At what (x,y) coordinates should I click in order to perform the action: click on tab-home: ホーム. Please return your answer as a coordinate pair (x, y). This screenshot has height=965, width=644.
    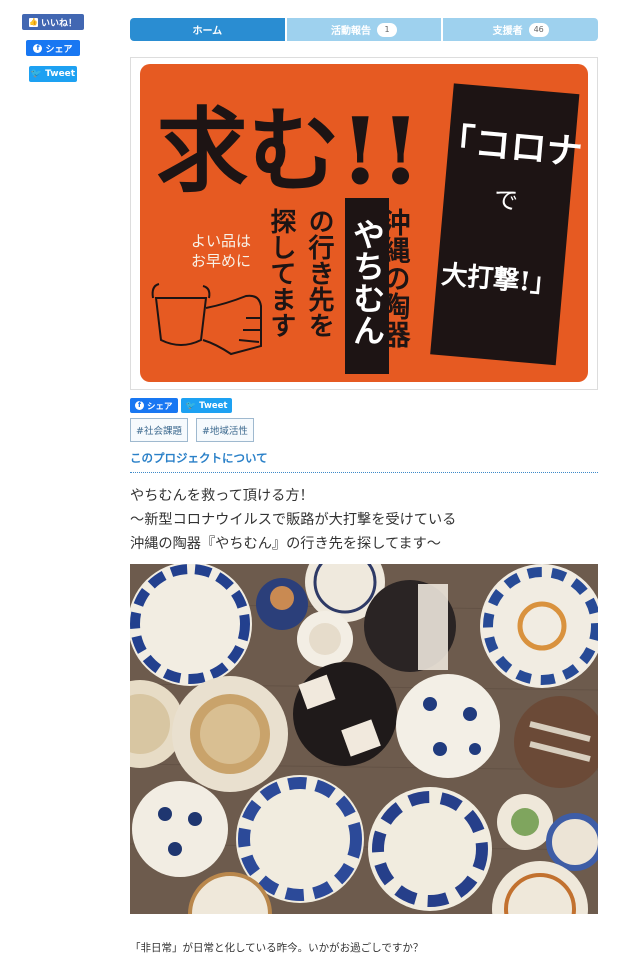
    Looking at the image, I should click on (207, 29).